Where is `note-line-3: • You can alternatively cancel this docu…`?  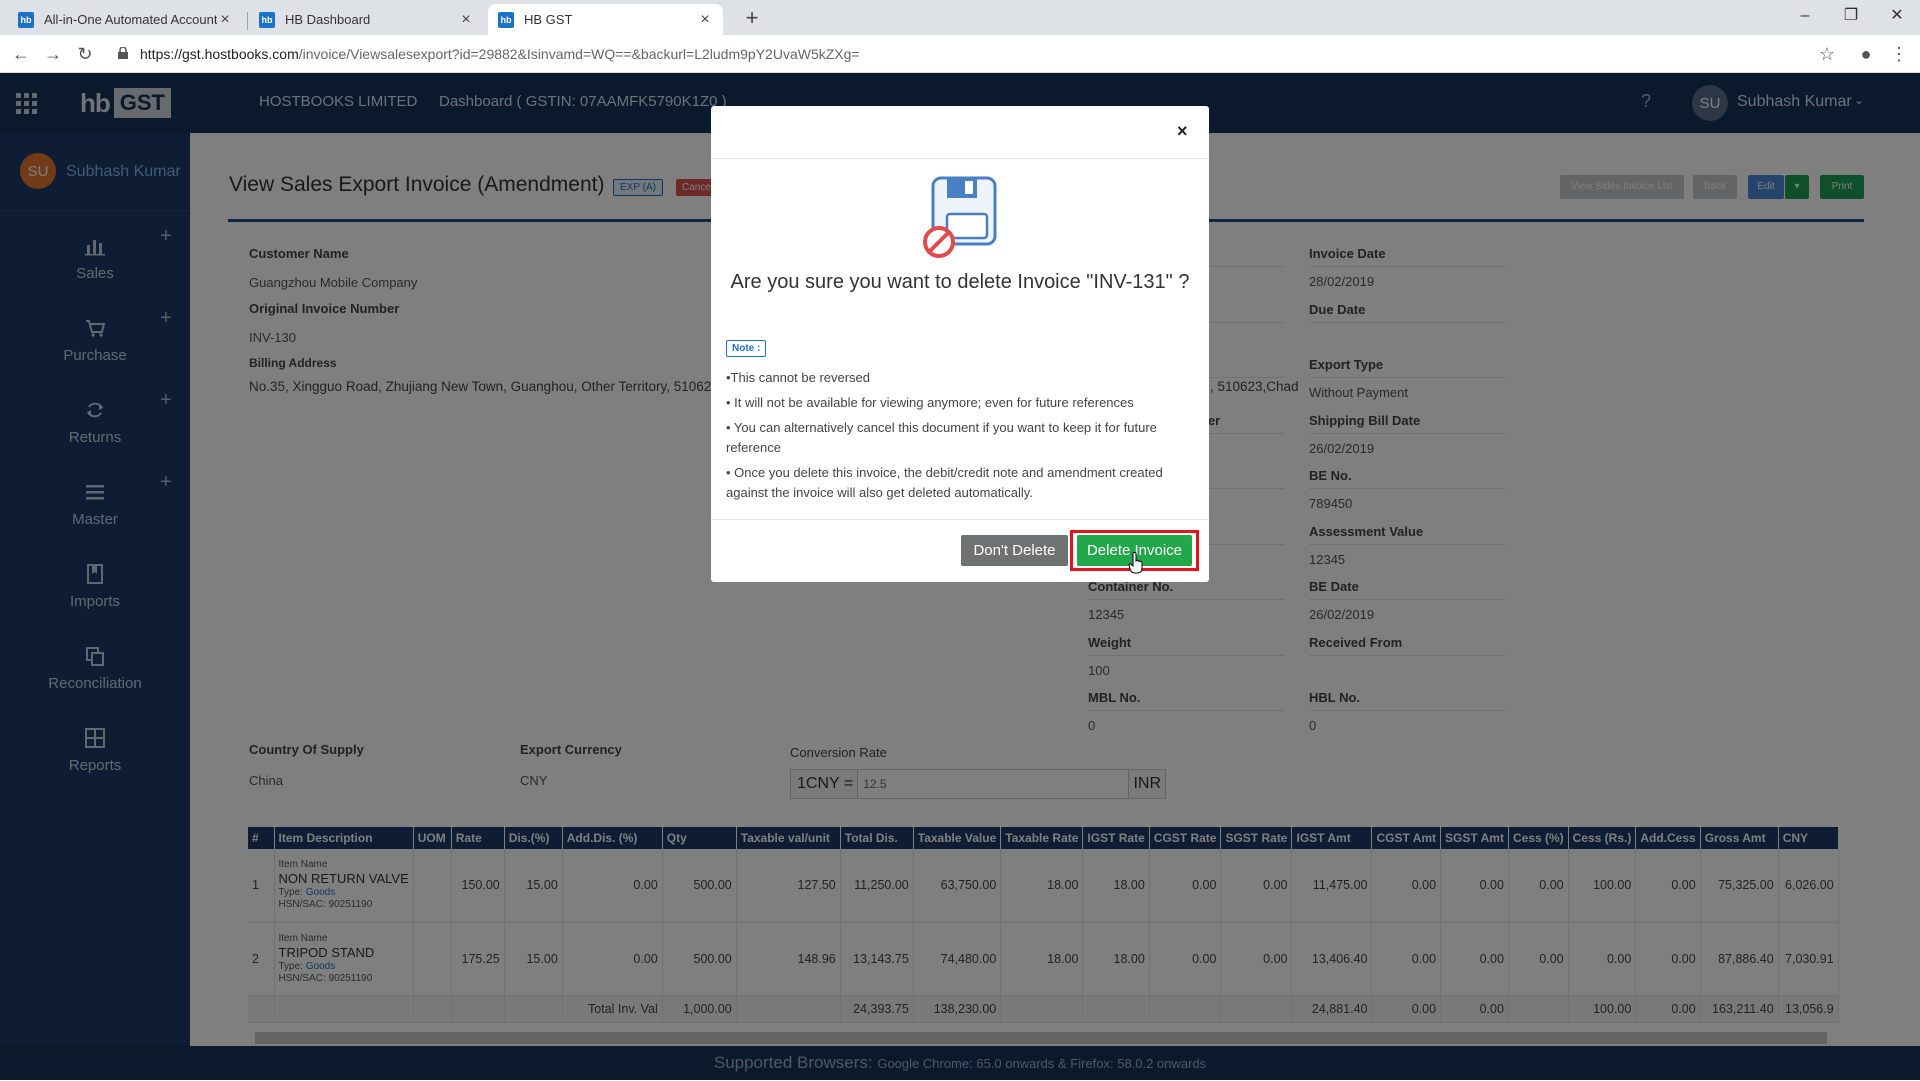 note-line-3: • You can alternatively cancel this docu… is located at coordinates (941, 437).